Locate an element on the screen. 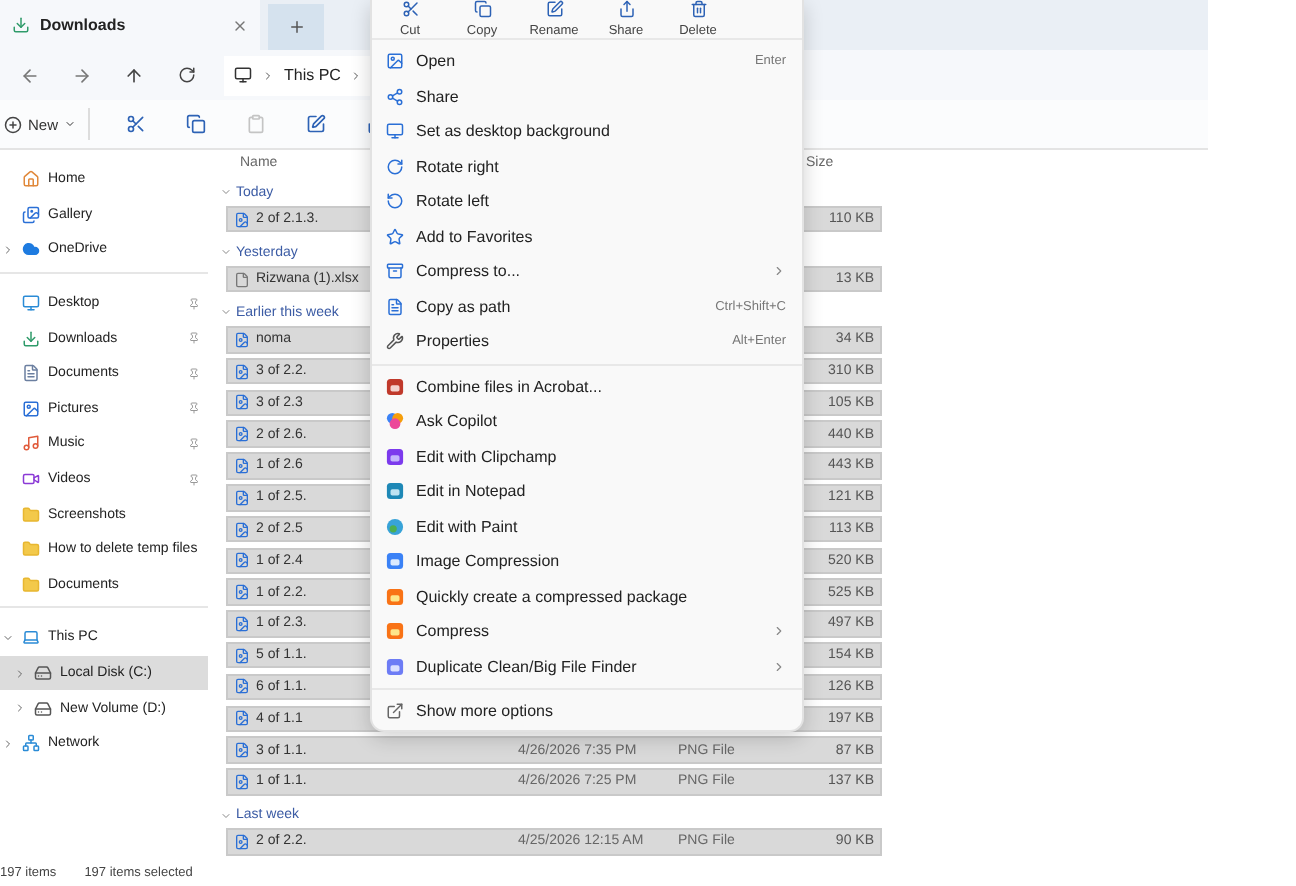  clipchamp-icon is located at coordinates (395, 456).